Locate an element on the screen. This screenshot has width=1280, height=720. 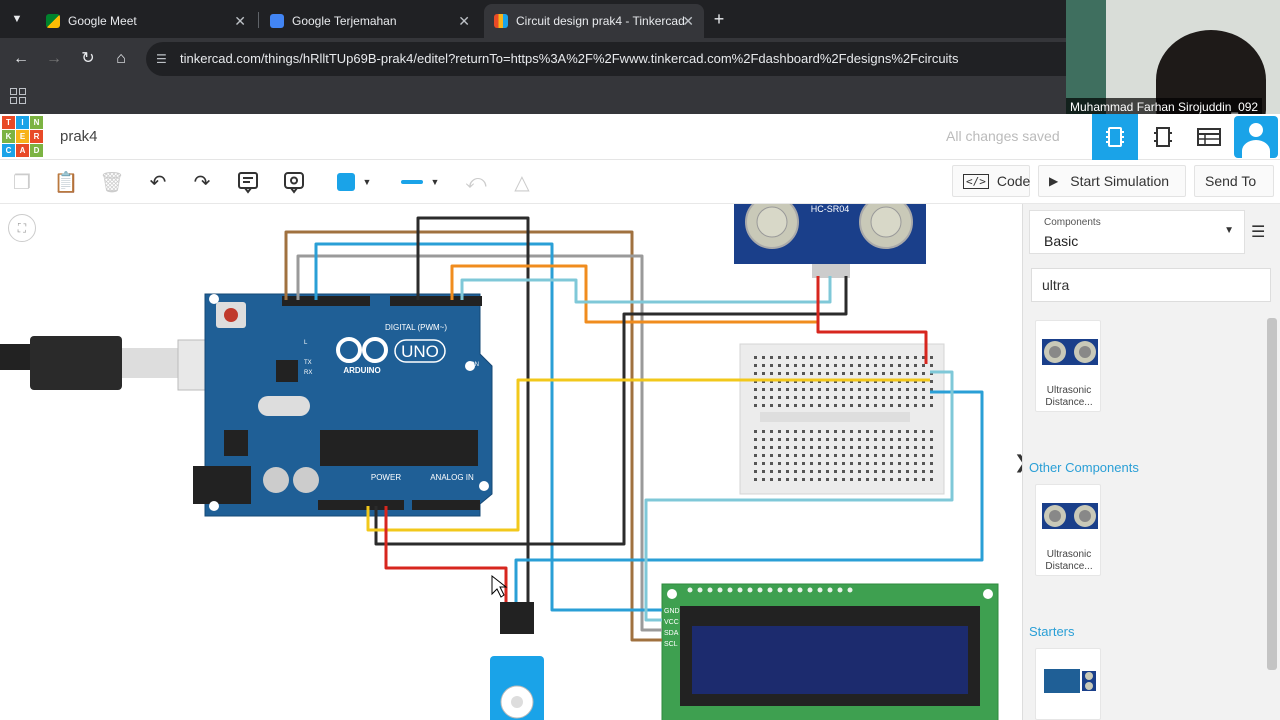
chevron-down-icon: ▼ is located at coordinates (1229, 230).